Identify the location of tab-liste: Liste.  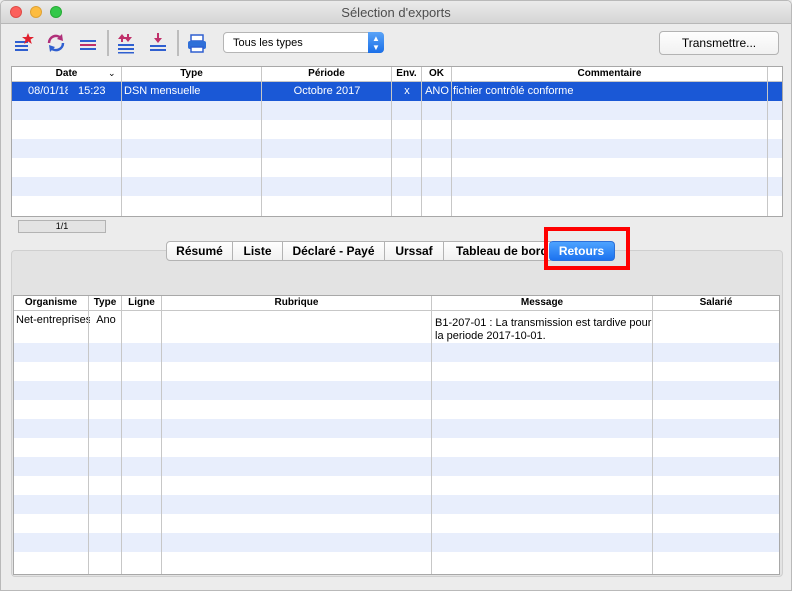
(258, 251).